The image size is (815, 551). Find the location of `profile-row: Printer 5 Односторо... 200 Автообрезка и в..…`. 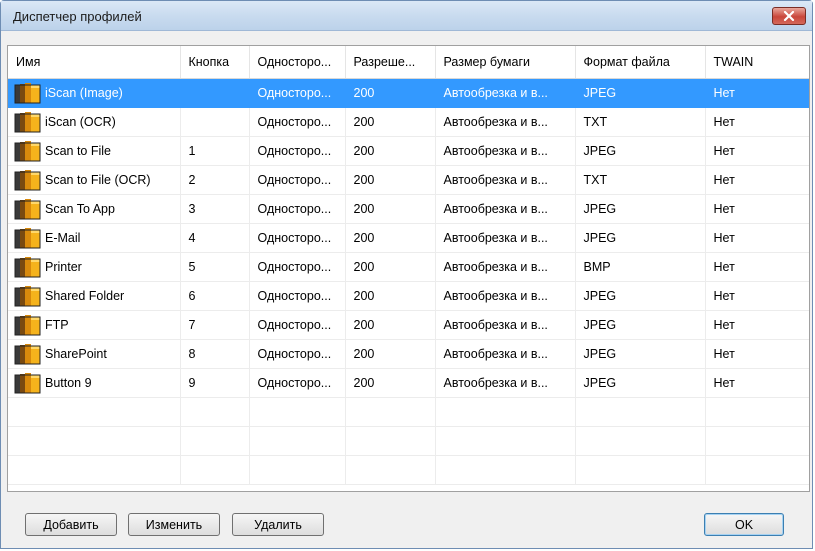

profile-row: Printer 5 Односторо... 200 Автообрезка и в..… is located at coordinates (408, 267).